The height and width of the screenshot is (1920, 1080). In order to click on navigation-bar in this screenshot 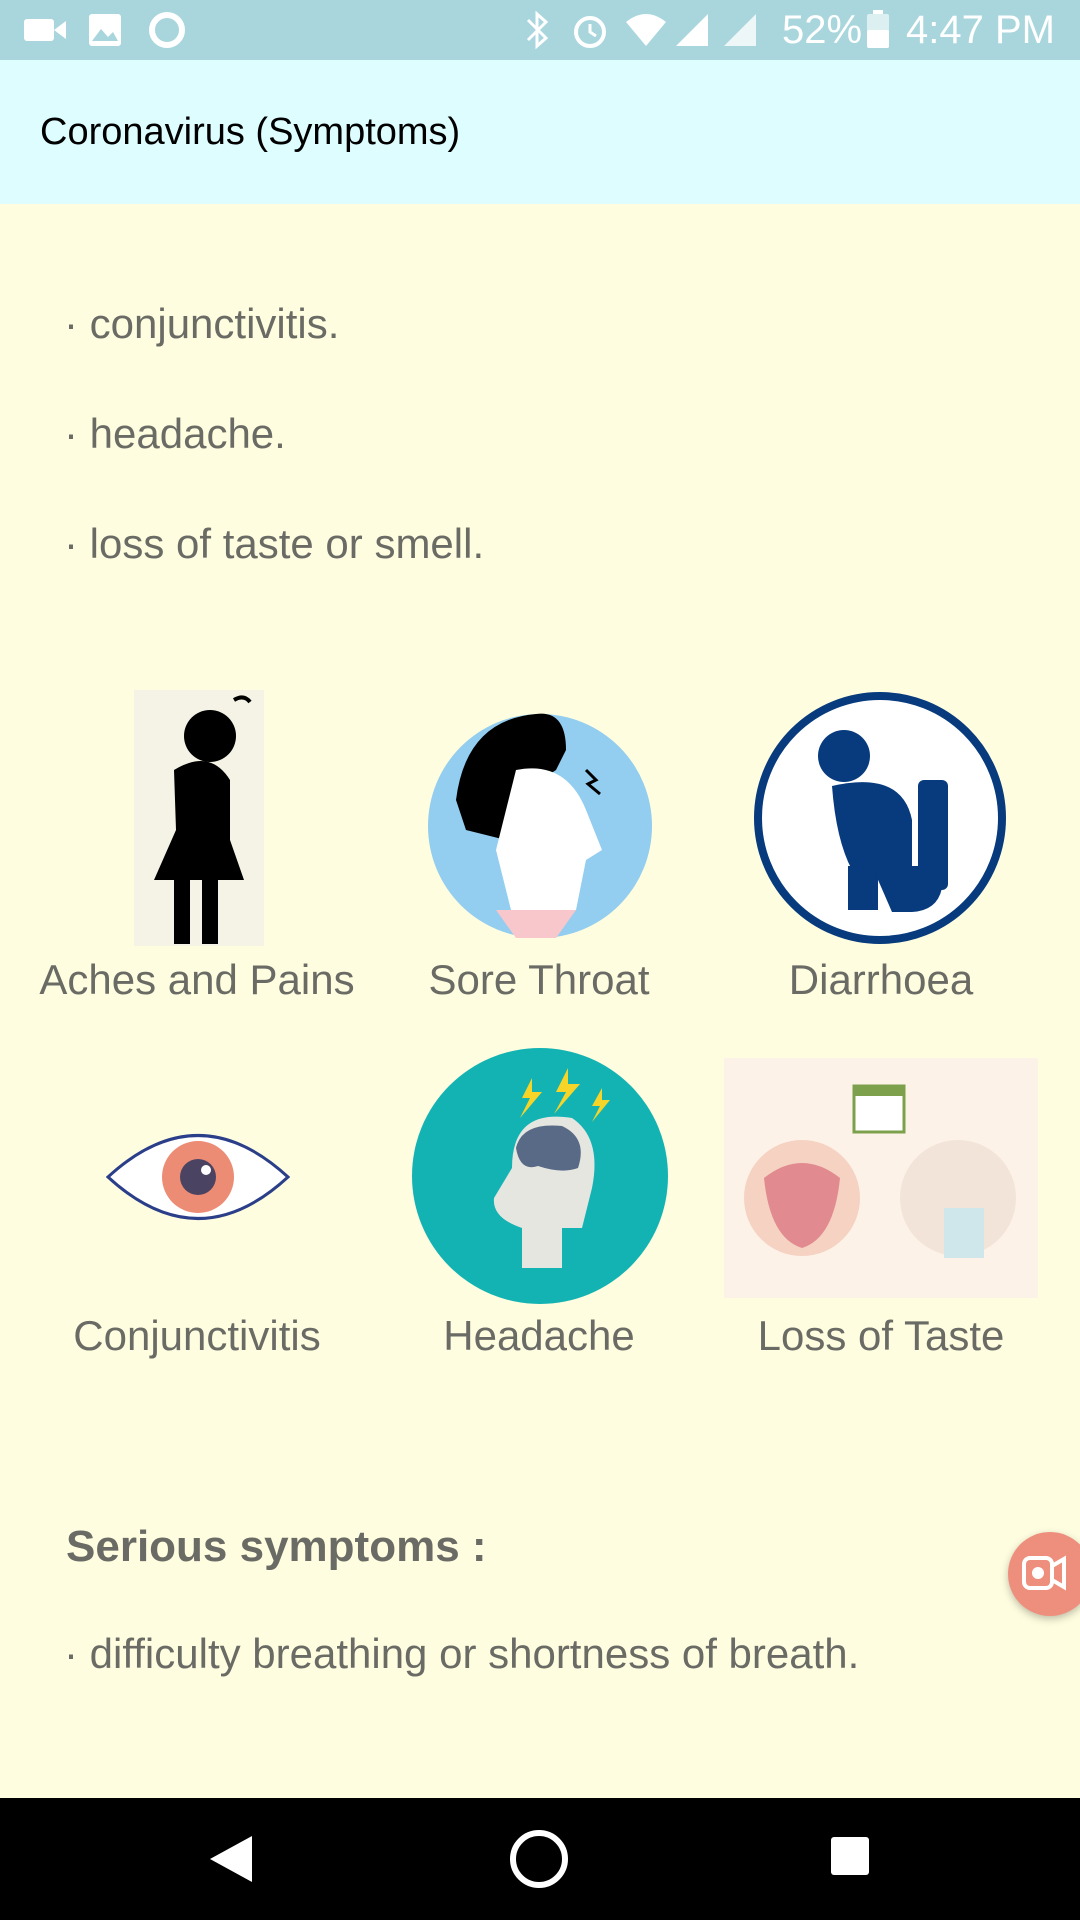, I will do `click(540, 1859)`.